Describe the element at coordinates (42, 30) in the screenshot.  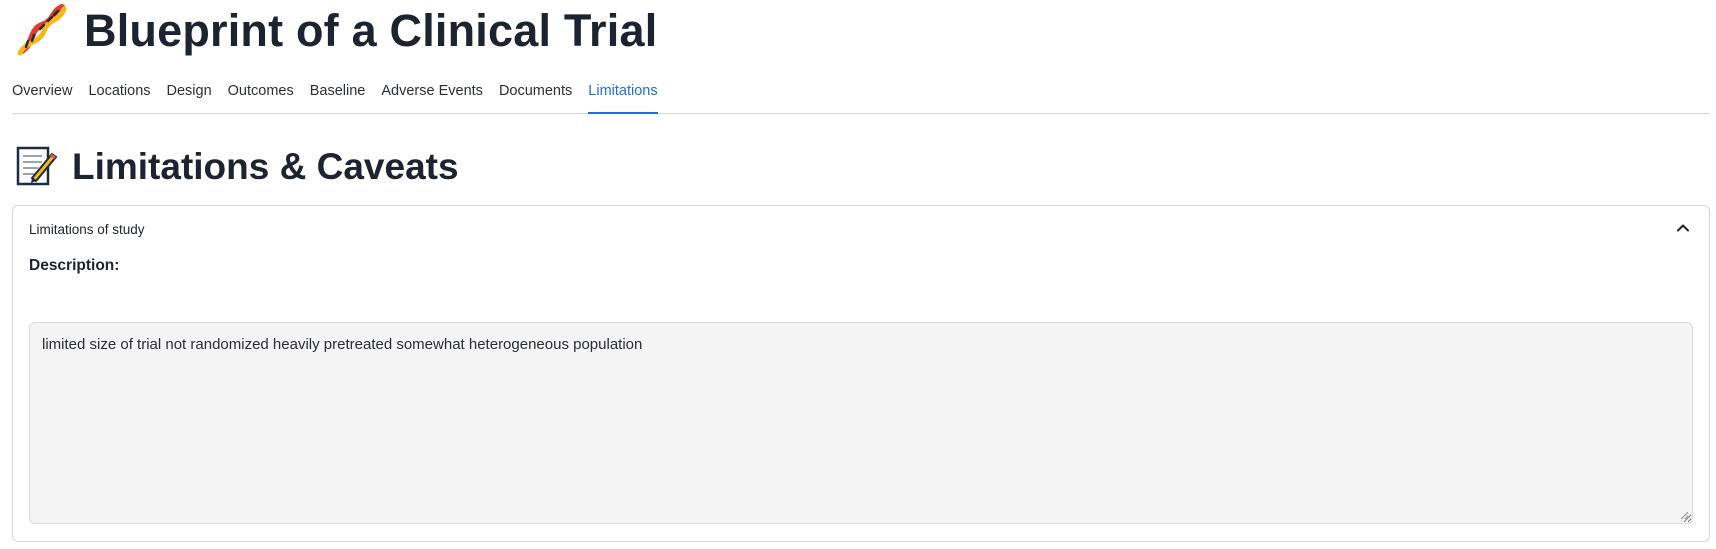
I see `dna-icon` at that location.